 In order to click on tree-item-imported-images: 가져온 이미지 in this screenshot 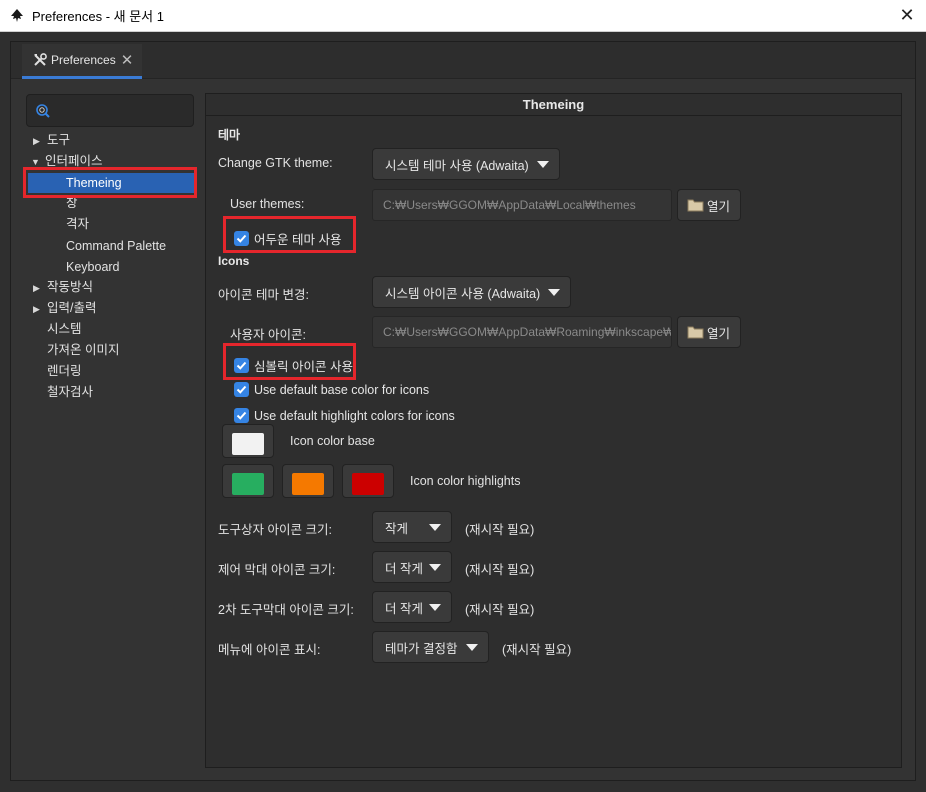, I will do `click(83, 350)`.